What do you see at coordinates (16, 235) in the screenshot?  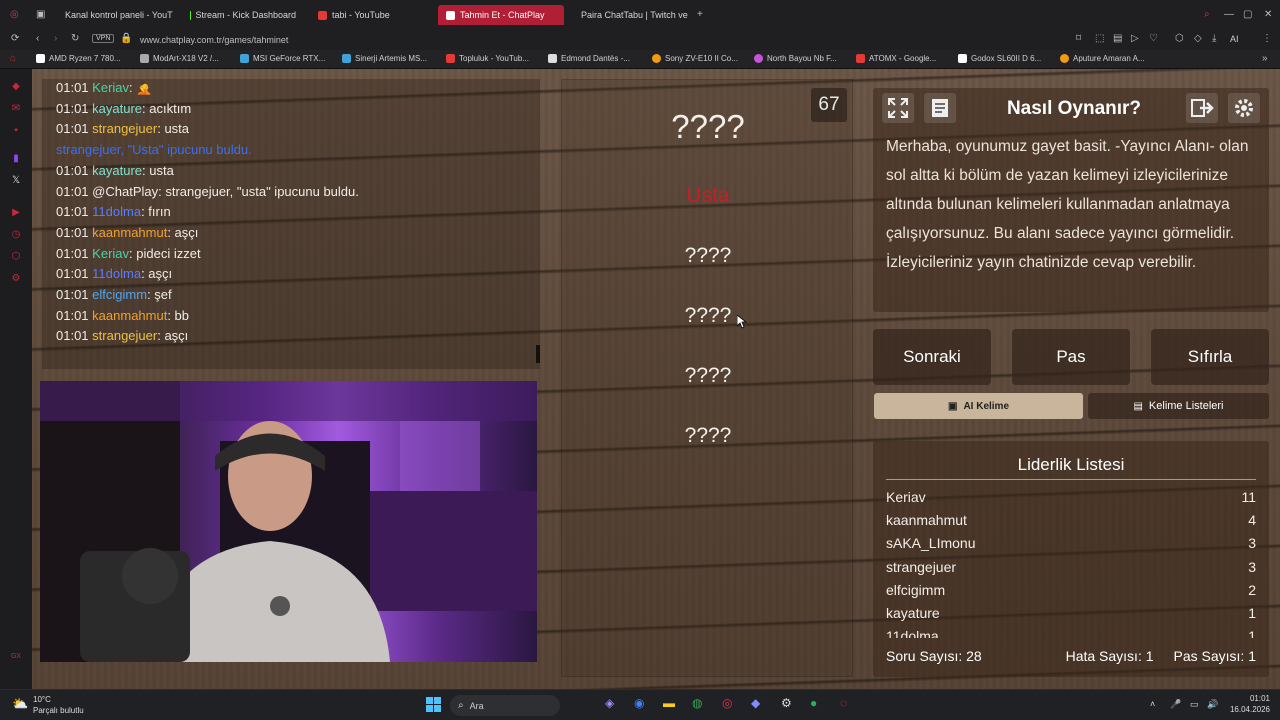 I see `history-icon: ◷` at bounding box center [16, 235].